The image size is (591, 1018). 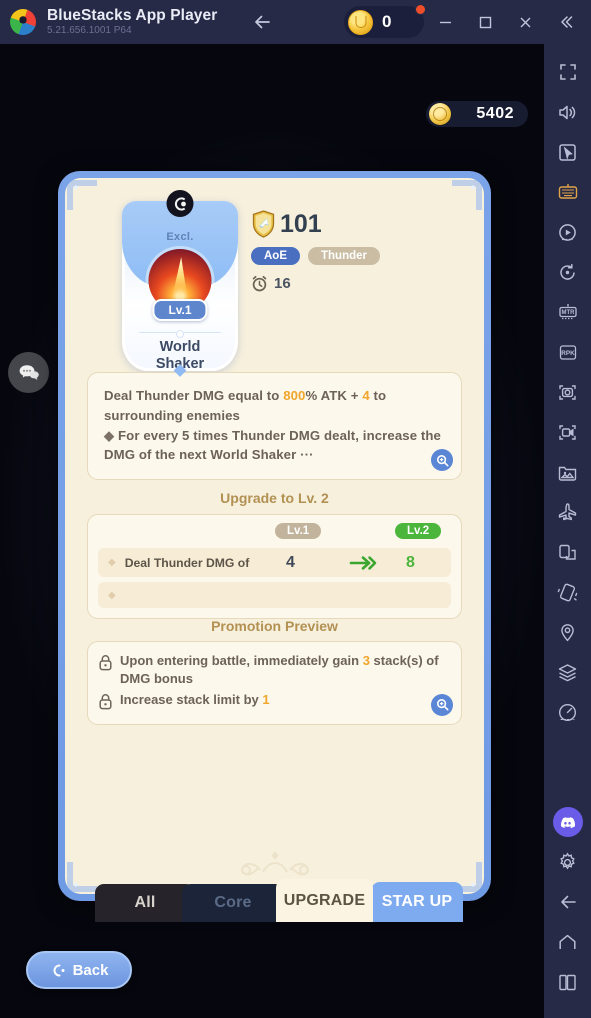 I want to click on expand-description-button, so click(x=442, y=460).